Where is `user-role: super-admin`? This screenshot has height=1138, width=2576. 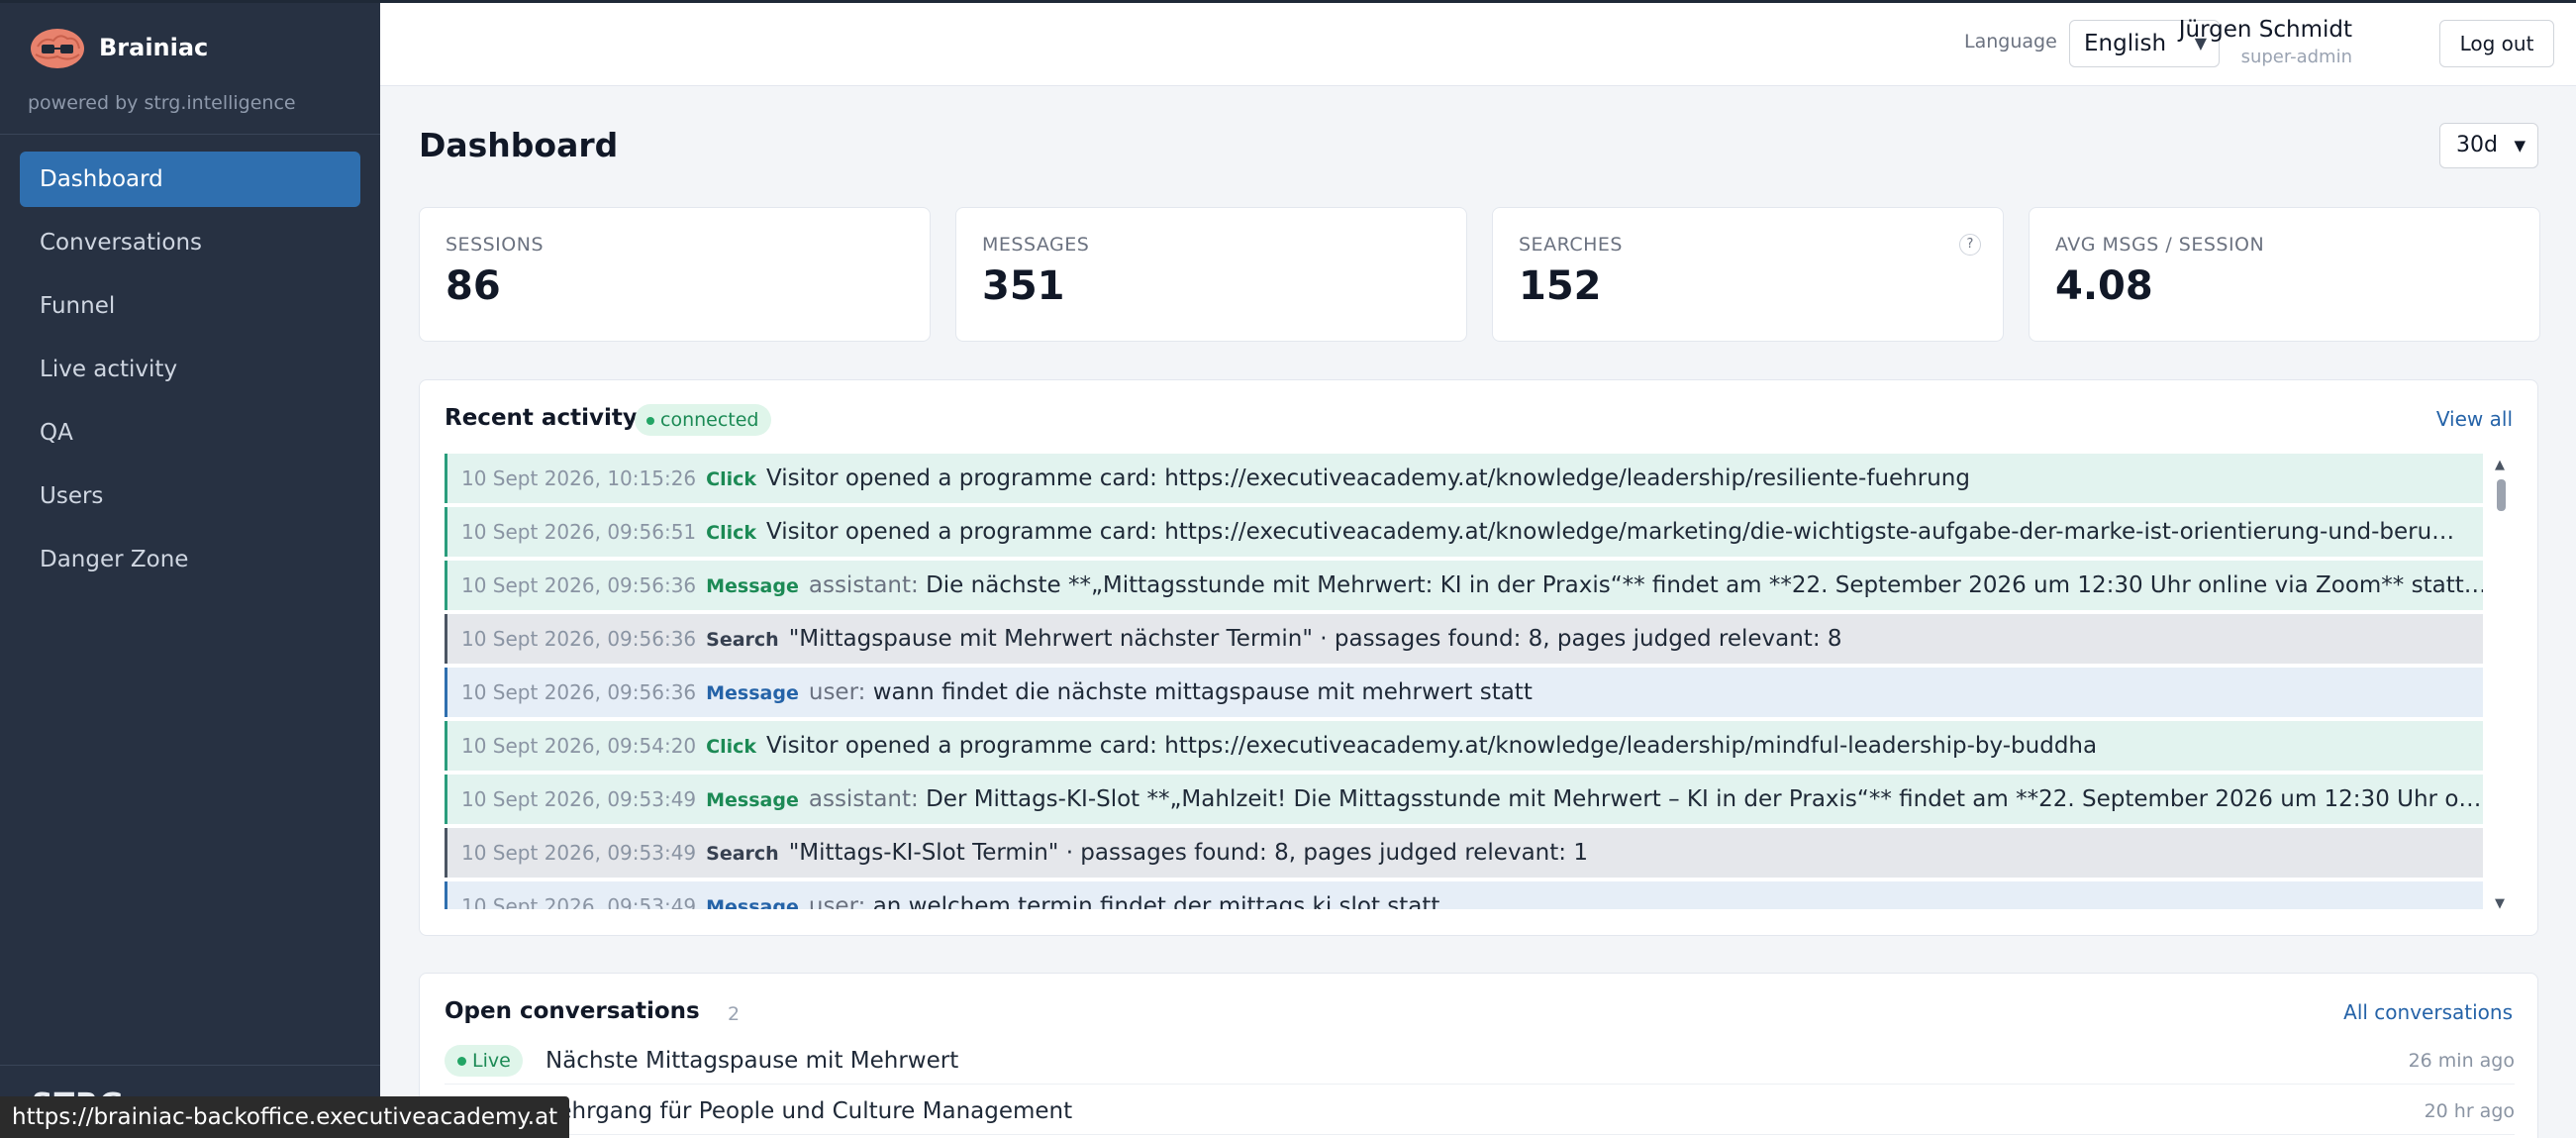
user-role: super-admin is located at coordinates (2296, 57).